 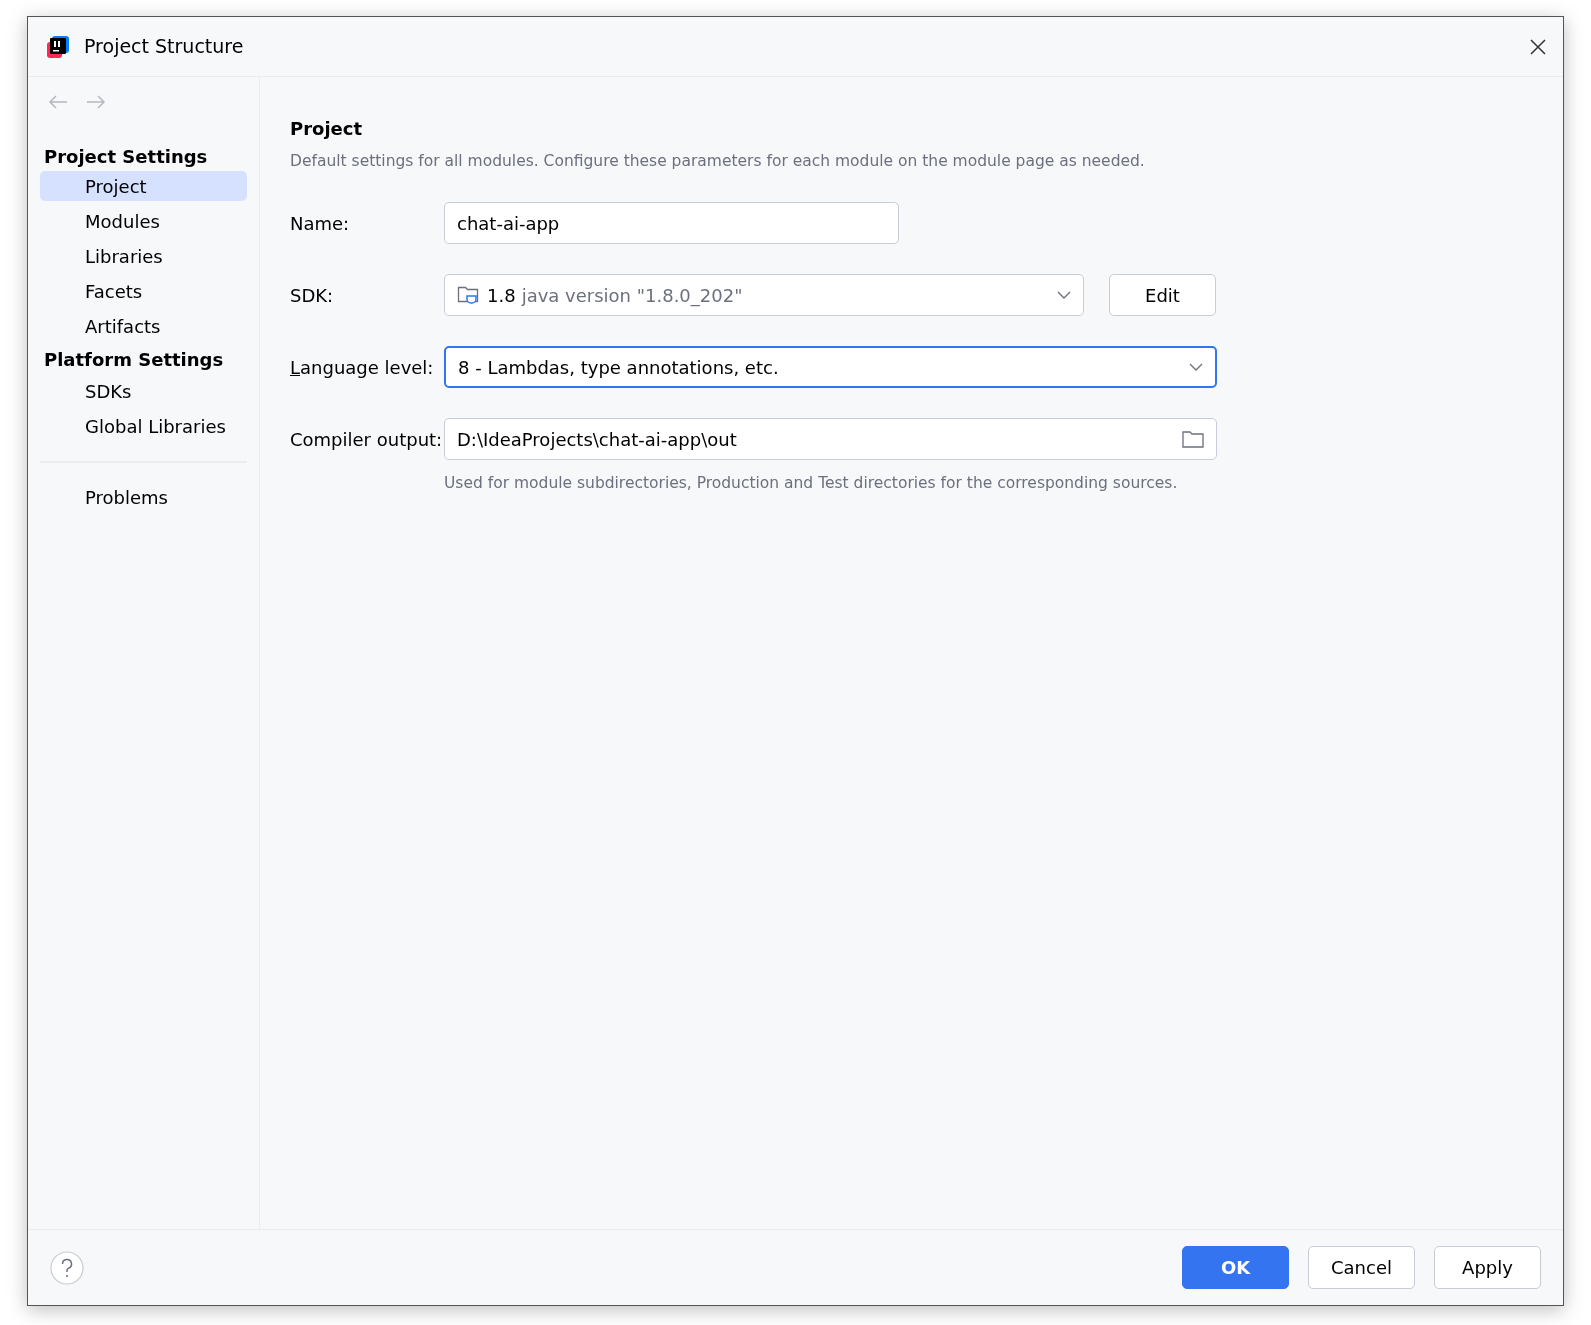 I want to click on sidebar-item: Global Libraries, so click(x=143, y=426).